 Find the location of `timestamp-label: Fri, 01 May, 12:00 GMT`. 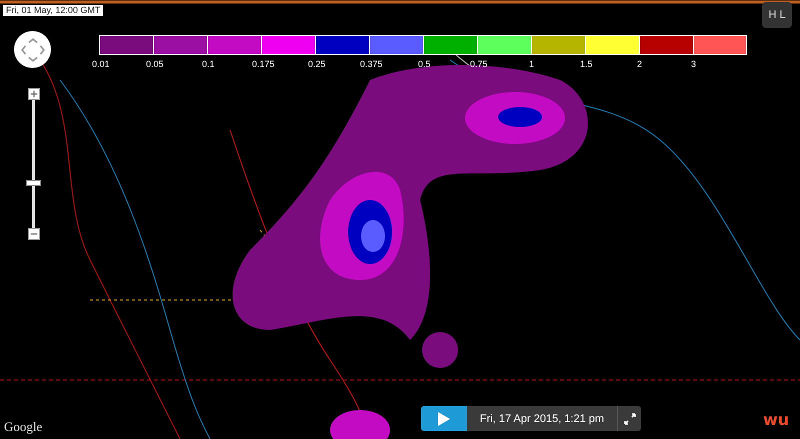

timestamp-label: Fri, 01 May, 12:00 GMT is located at coordinates (53, 10).